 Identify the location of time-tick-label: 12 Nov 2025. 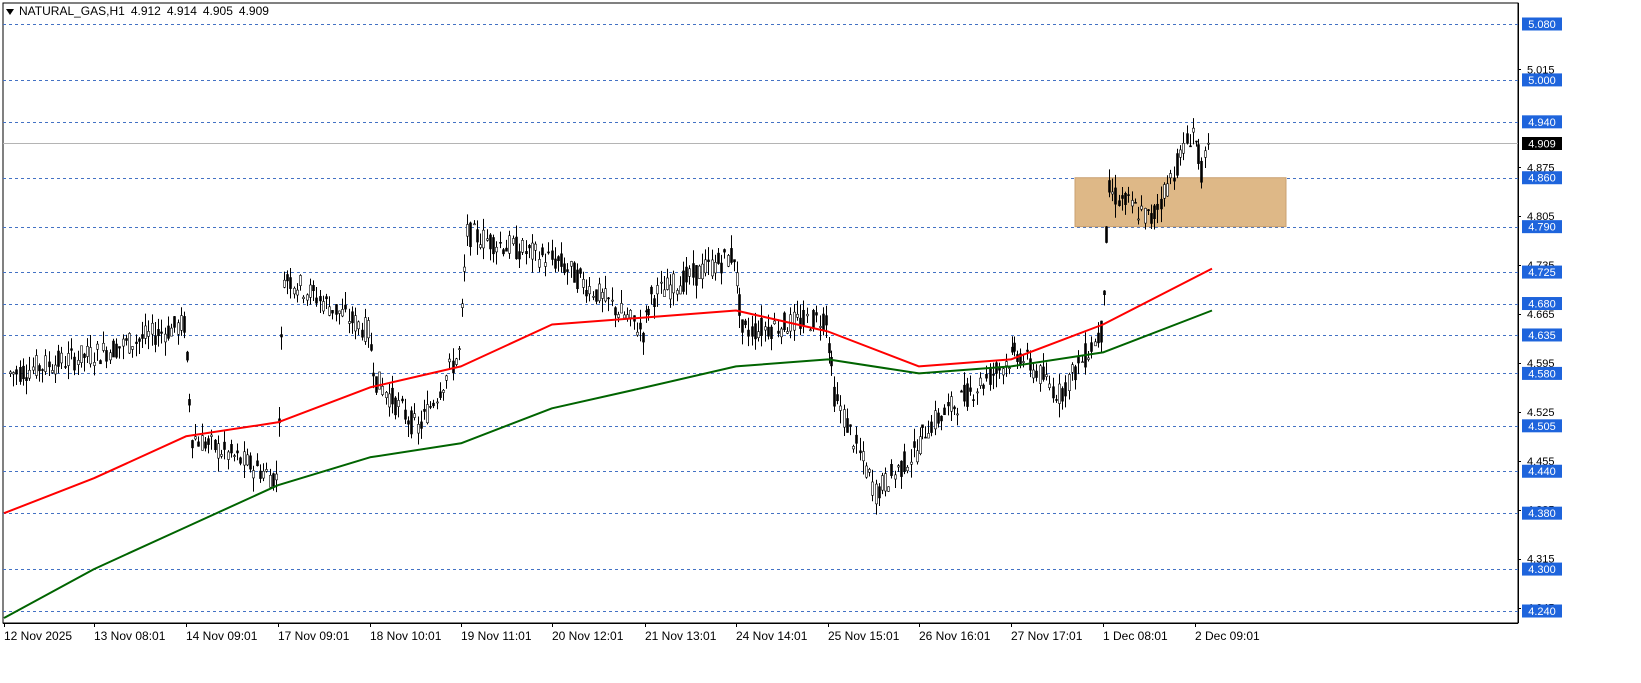
(38, 636).